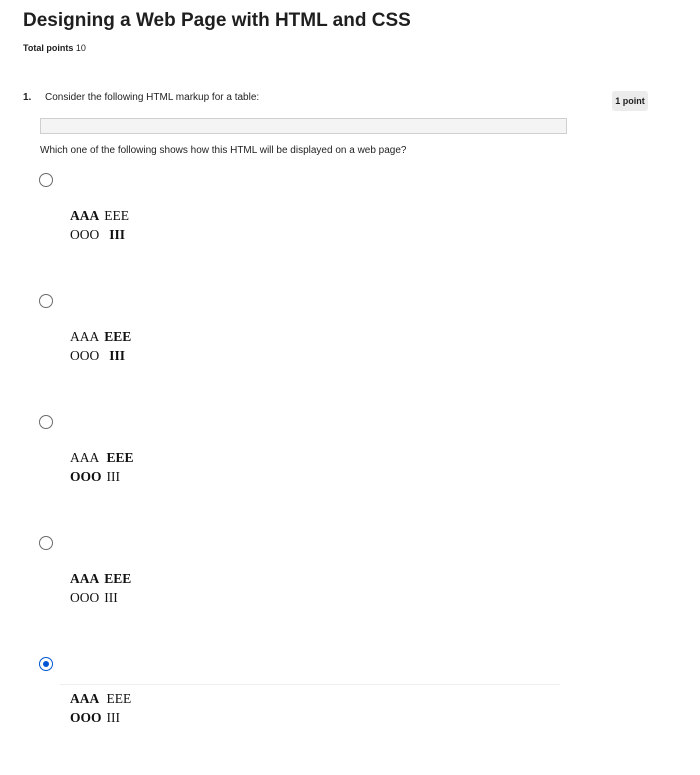 This screenshot has height=775, width=700. Describe the element at coordinates (310, 684) in the screenshot. I see `option-divider` at that location.